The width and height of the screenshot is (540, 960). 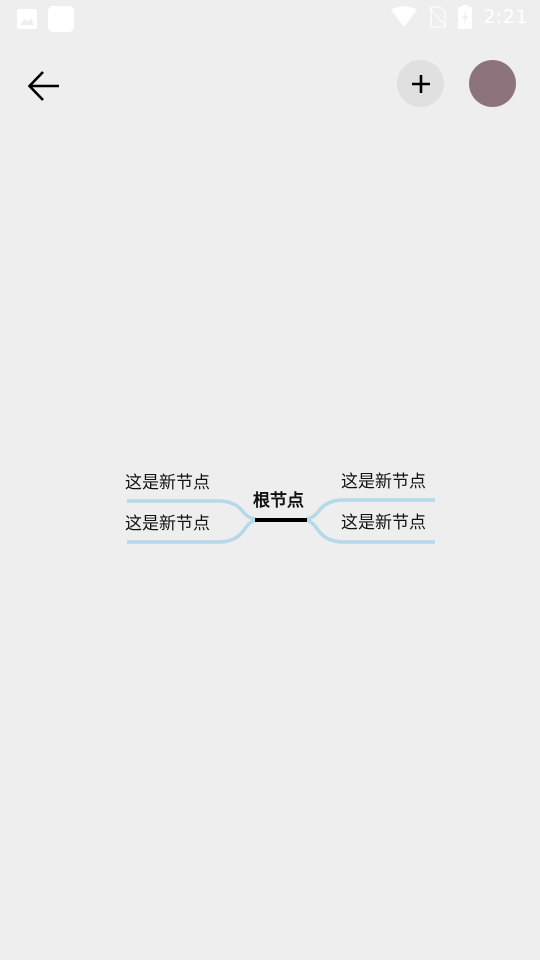 What do you see at coordinates (45, 19) in the screenshot?
I see `status-left-icons` at bounding box center [45, 19].